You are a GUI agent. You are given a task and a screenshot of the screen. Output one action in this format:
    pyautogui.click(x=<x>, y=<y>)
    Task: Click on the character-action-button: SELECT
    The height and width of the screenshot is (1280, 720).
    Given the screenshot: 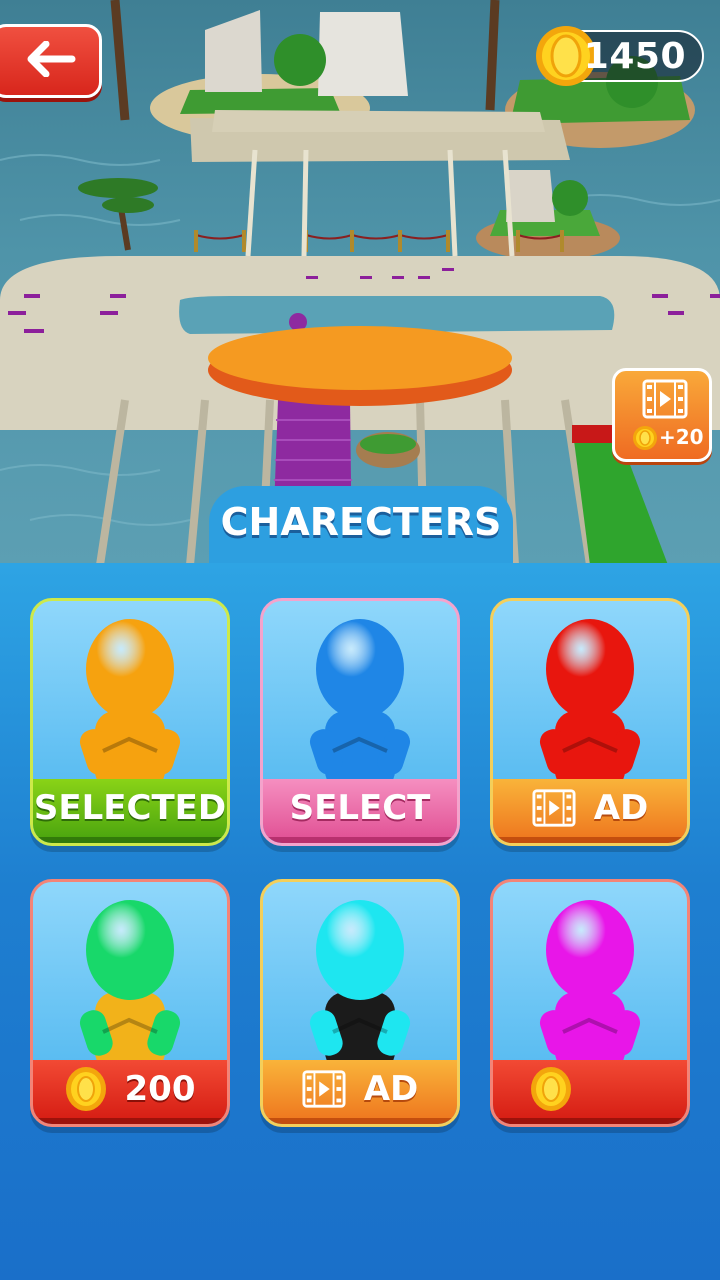 What is the action you would take?
    pyautogui.click(x=360, y=811)
    